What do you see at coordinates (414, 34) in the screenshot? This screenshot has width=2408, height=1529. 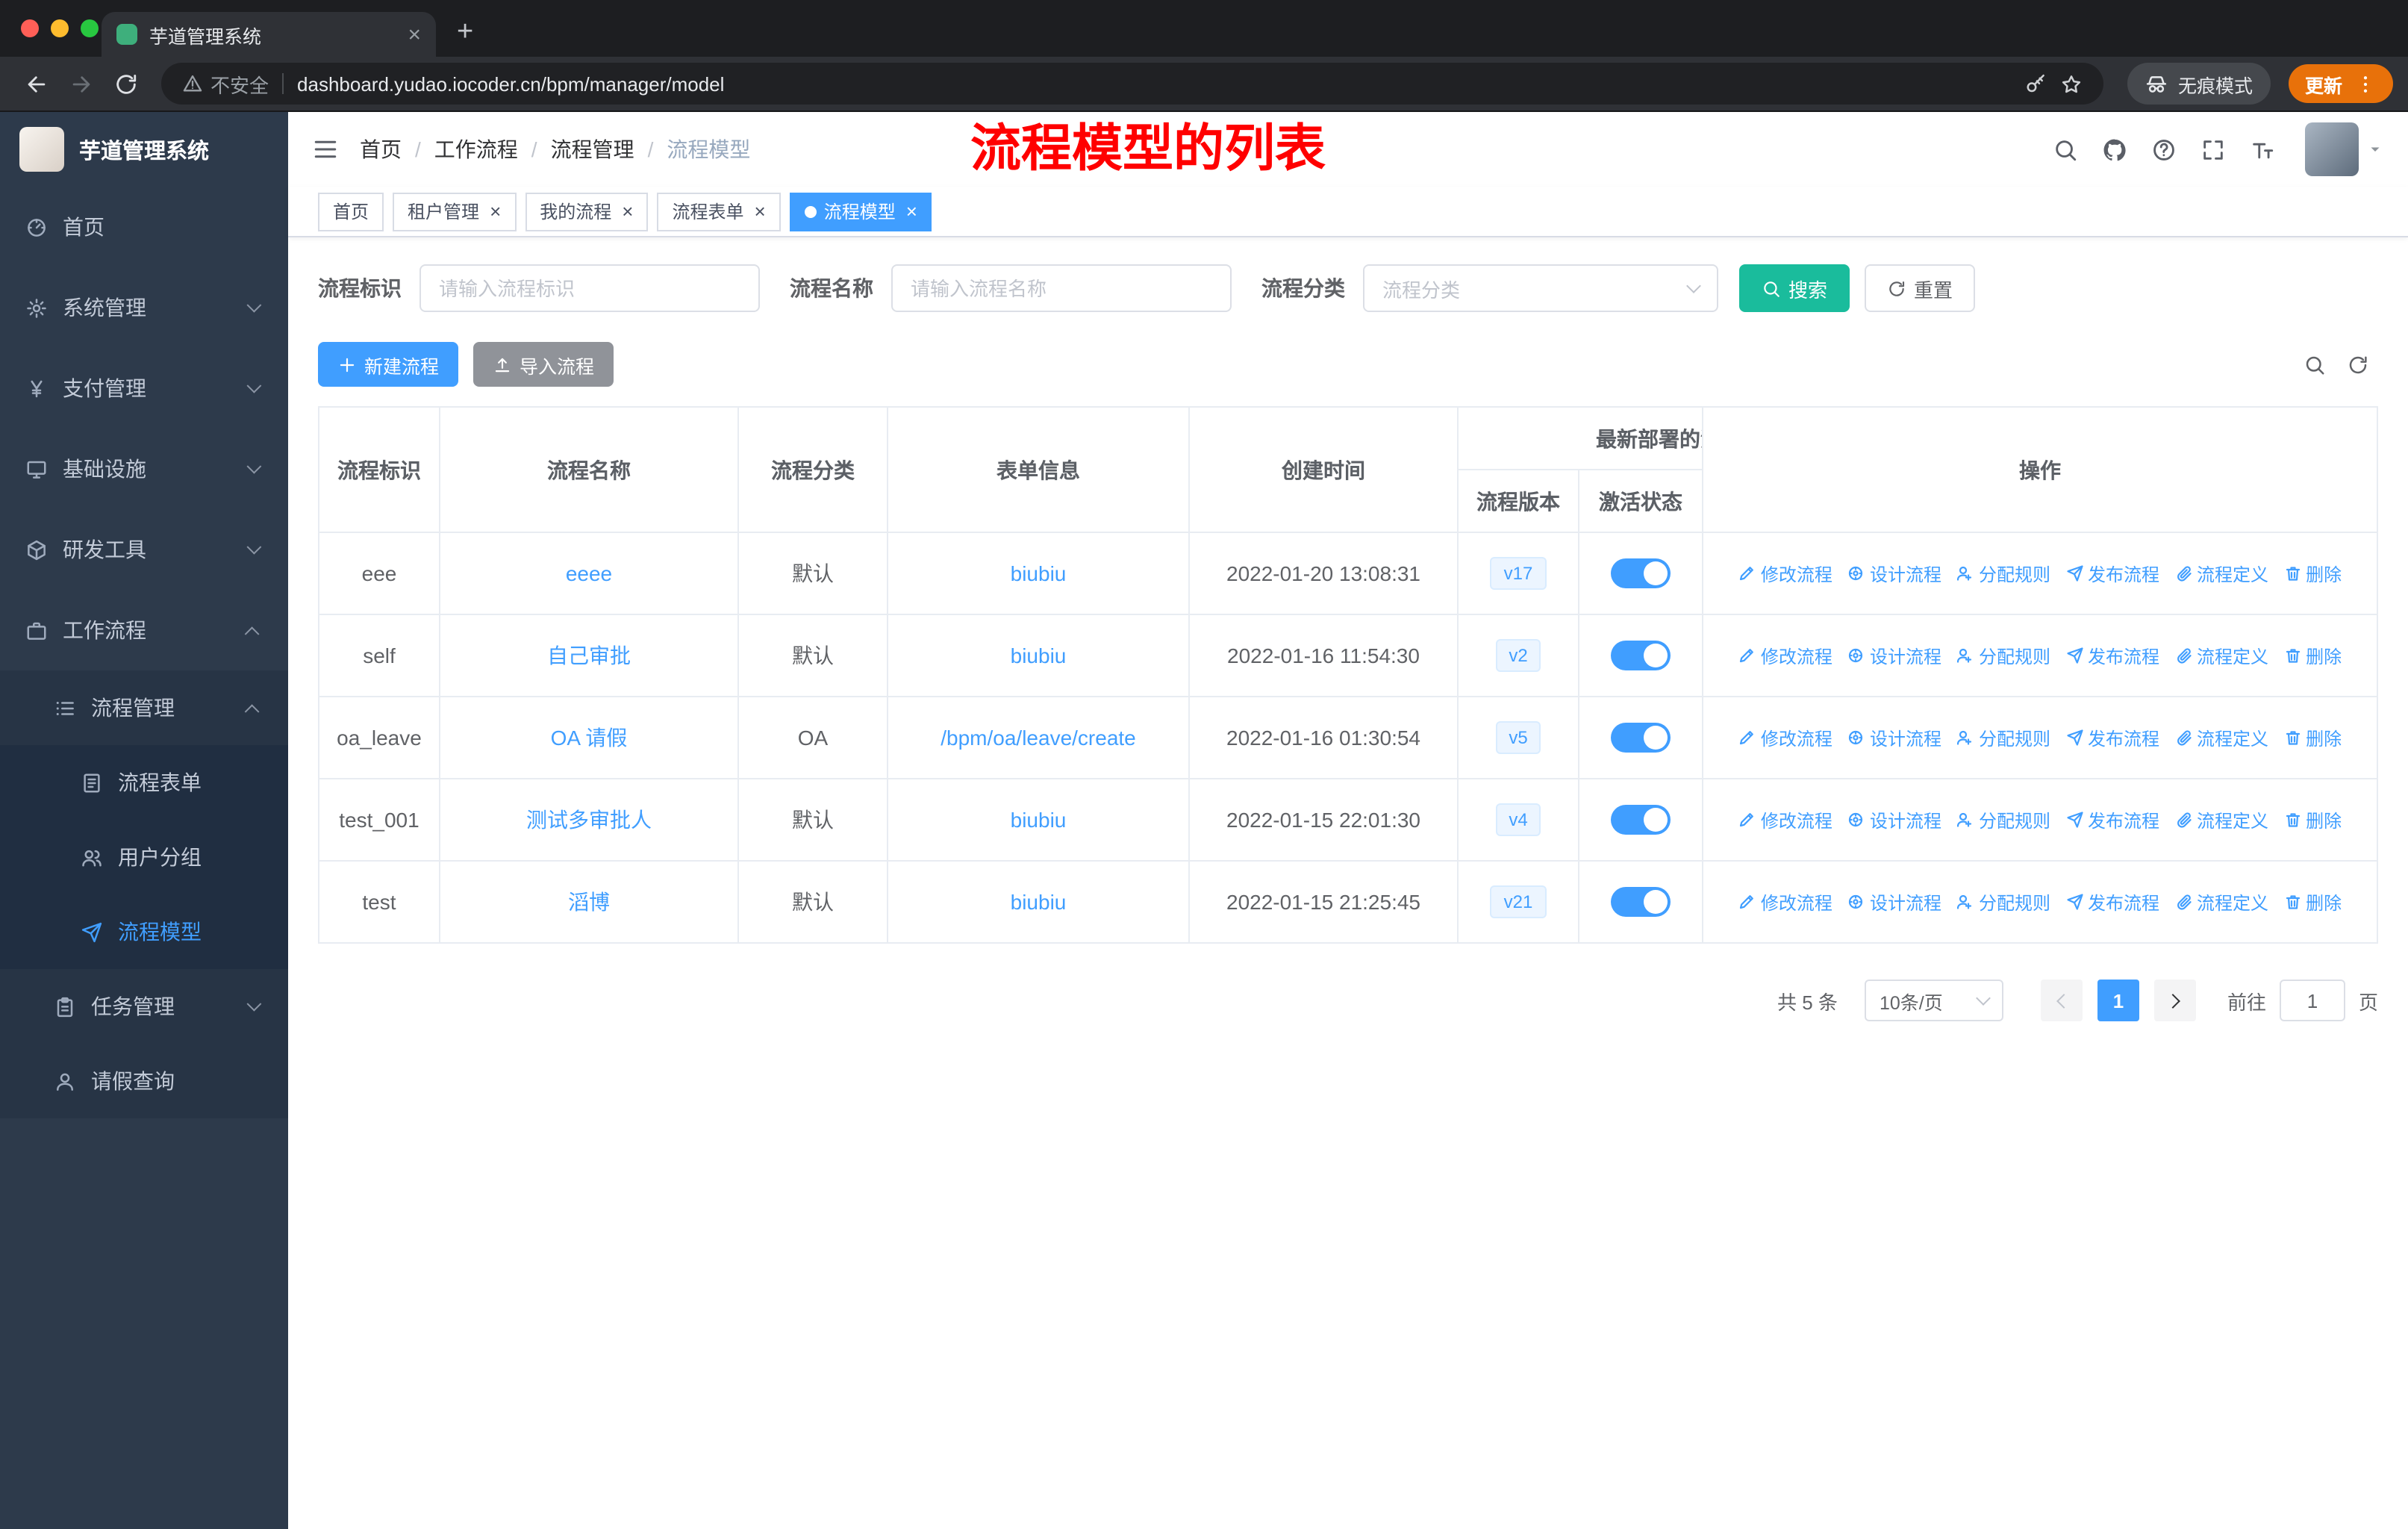 I see `tab-close-icon: ×` at bounding box center [414, 34].